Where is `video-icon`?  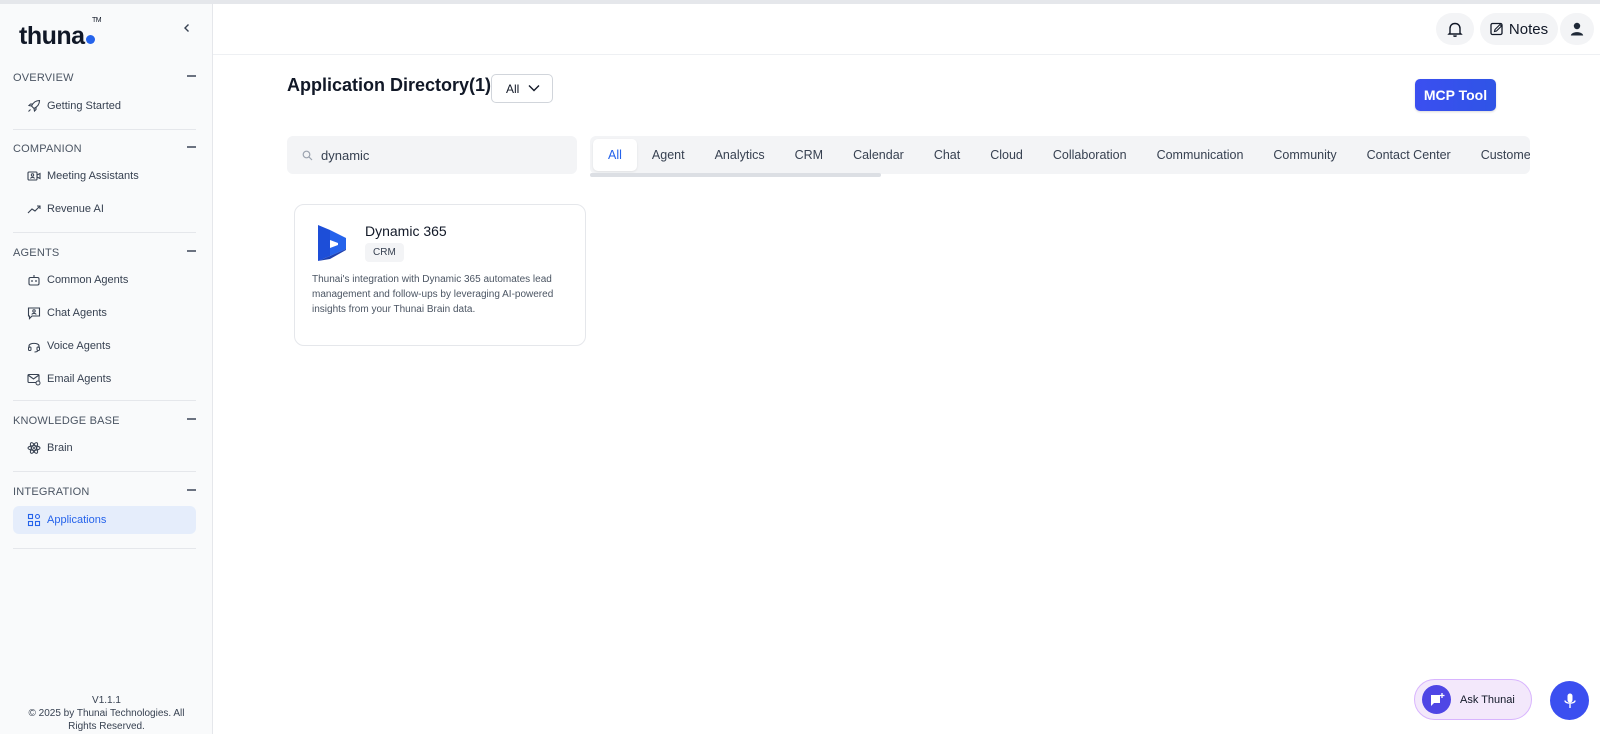
video-icon is located at coordinates (34, 176).